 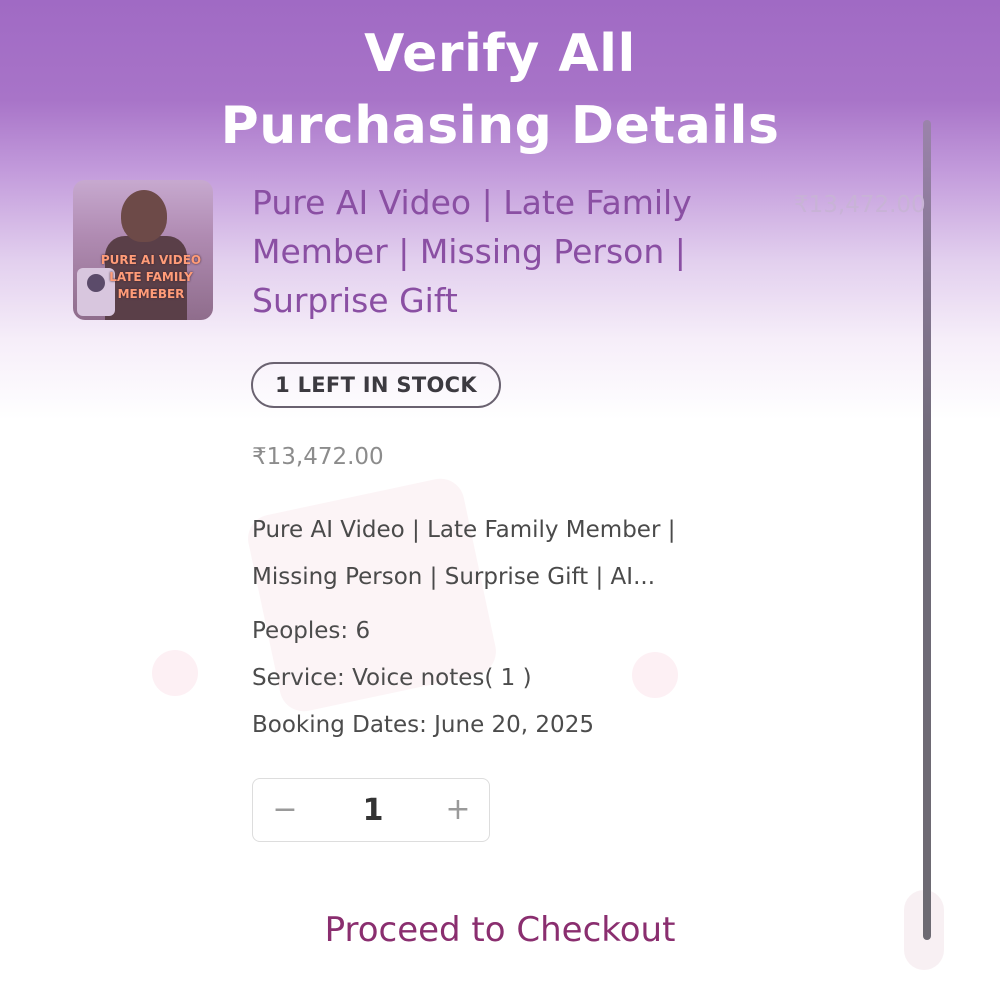 I want to click on quantity-value: 1, so click(x=373, y=811).